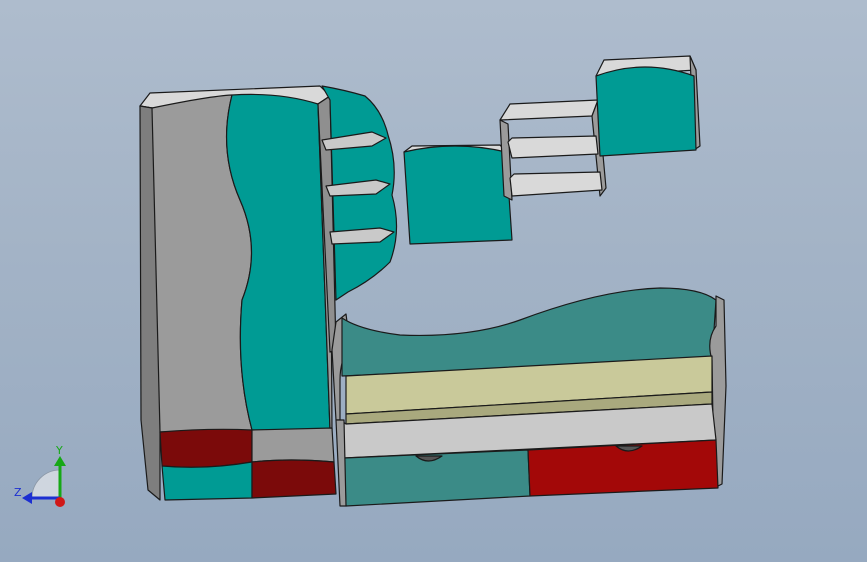 The width and height of the screenshot is (867, 562). Describe the element at coordinates (294, 479) in the screenshot. I see `wardrobe-base-maroon` at that location.